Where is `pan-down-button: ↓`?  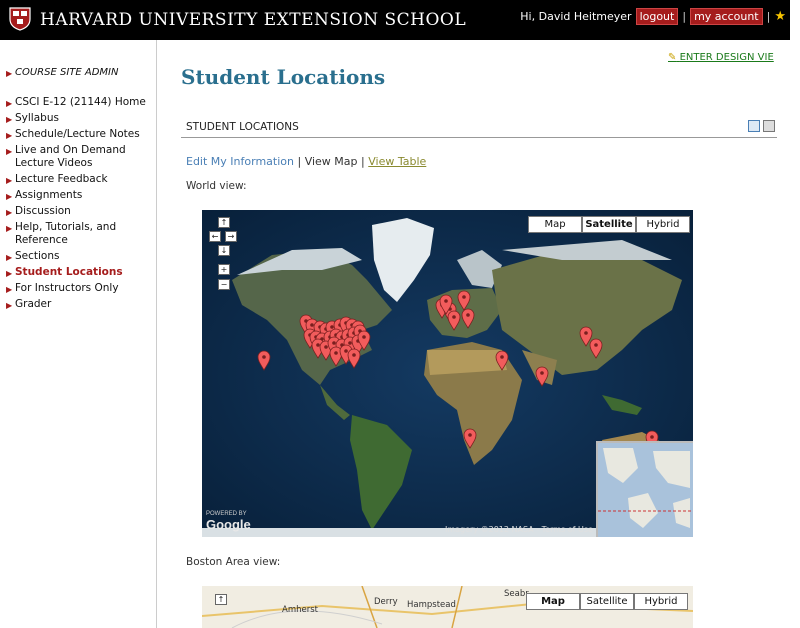 pan-down-button: ↓ is located at coordinates (224, 250).